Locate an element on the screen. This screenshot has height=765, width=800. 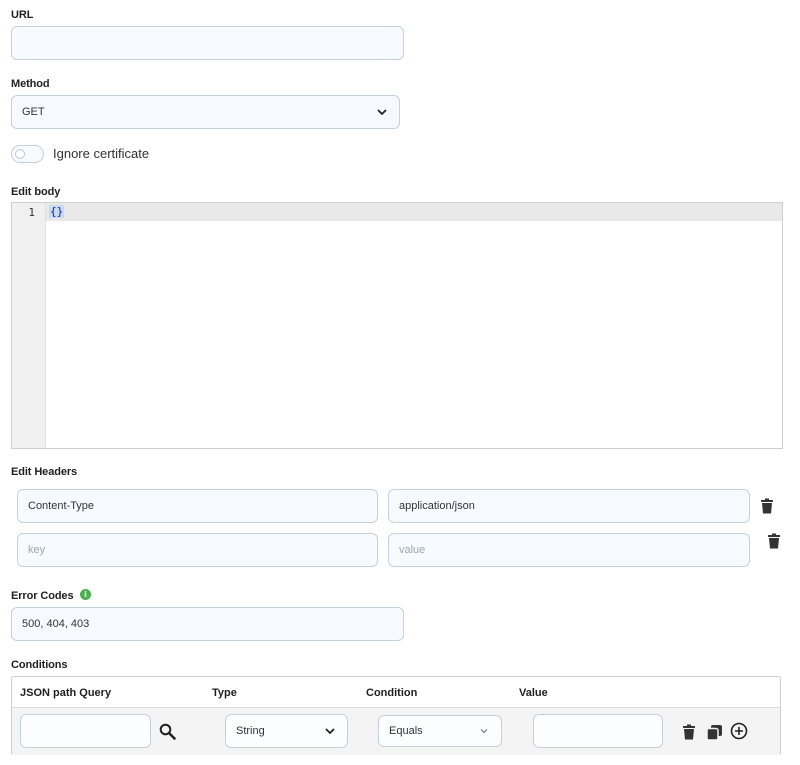
copy-icon is located at coordinates (713, 732).